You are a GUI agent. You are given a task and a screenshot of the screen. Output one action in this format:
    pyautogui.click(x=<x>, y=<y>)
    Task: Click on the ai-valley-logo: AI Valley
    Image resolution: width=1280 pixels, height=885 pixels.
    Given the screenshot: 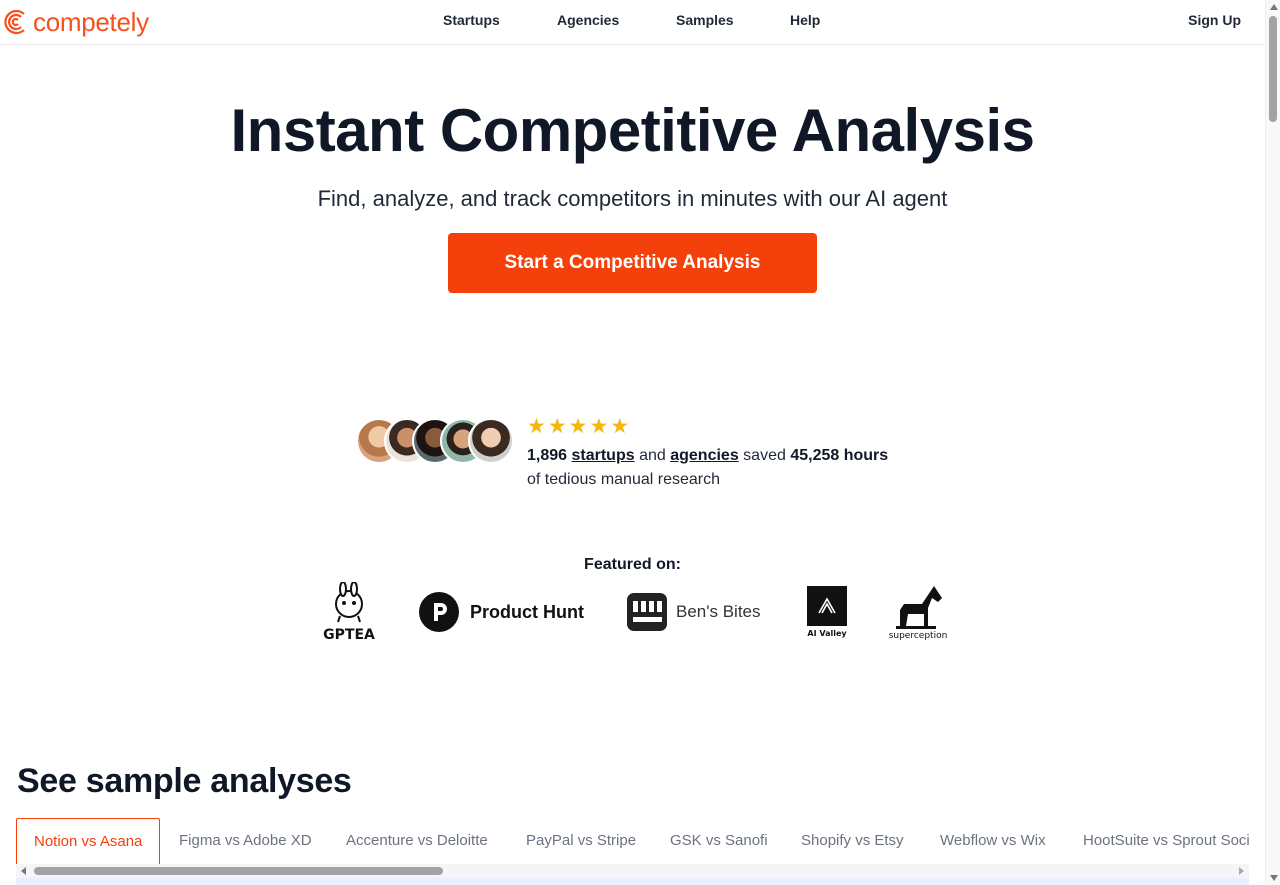 What is the action you would take?
    pyautogui.click(x=827, y=612)
    